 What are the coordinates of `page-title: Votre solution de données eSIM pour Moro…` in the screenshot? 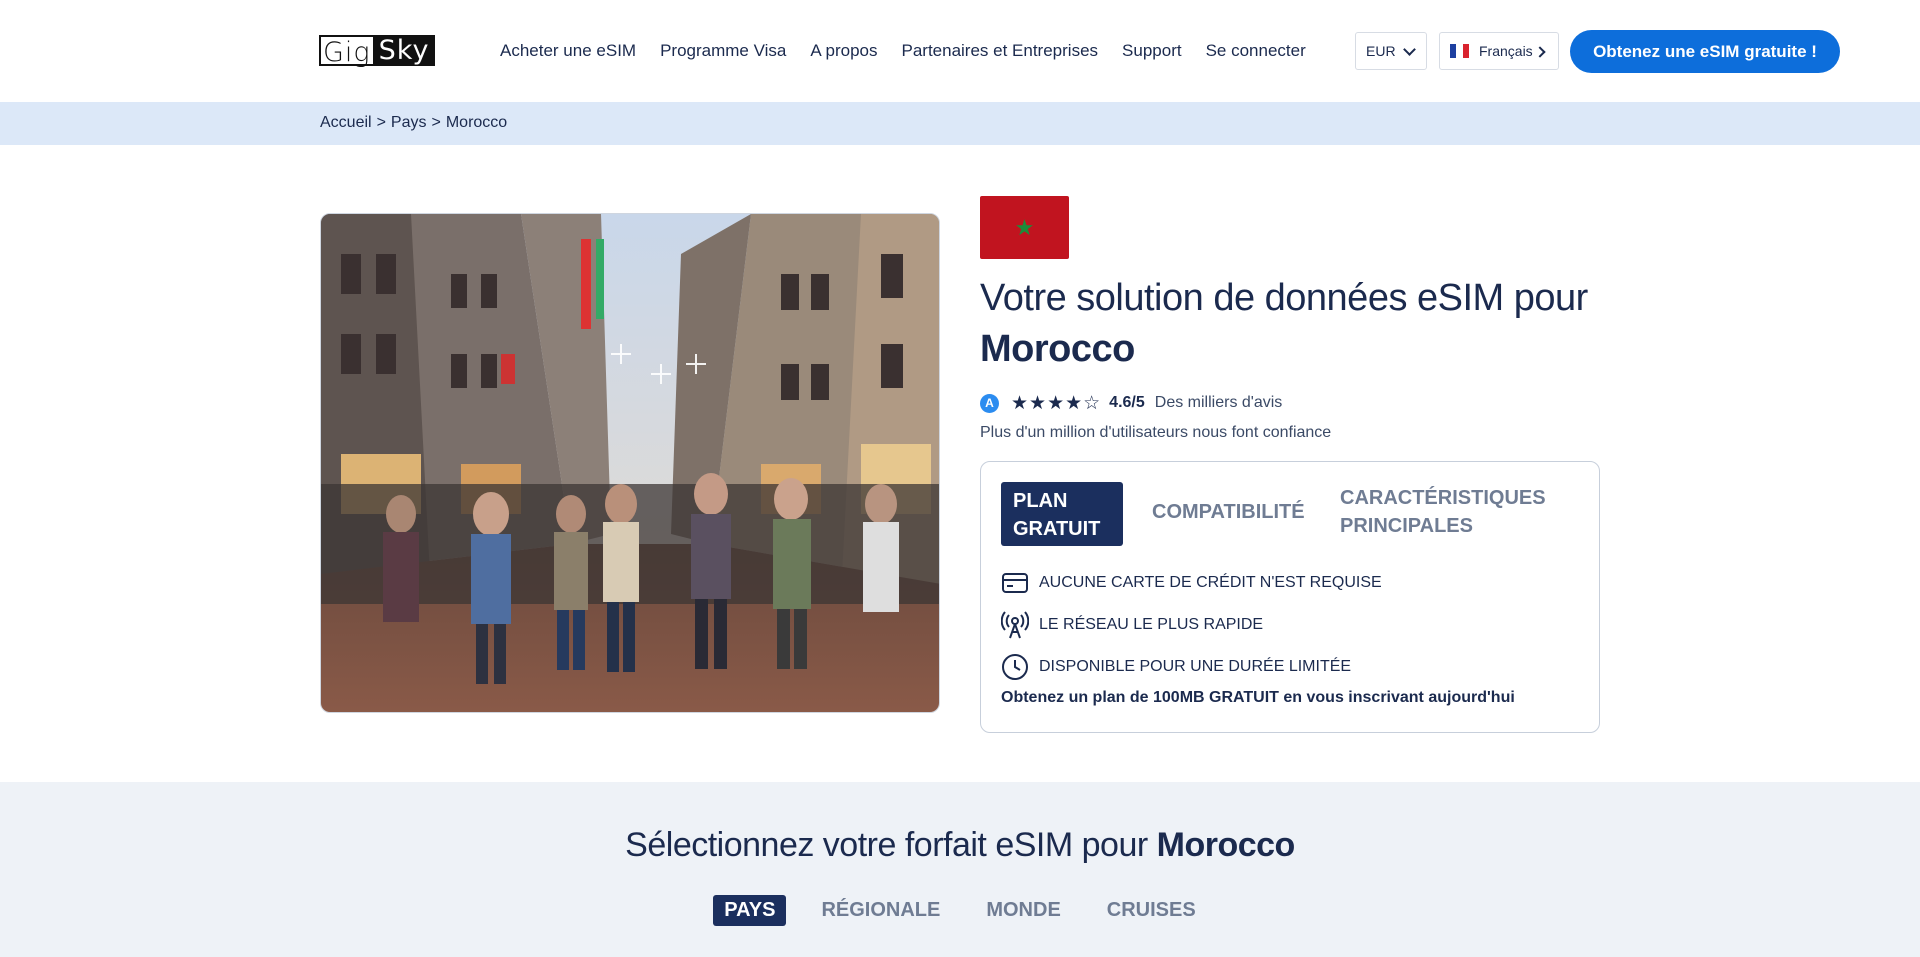 It's located at (1310, 324).